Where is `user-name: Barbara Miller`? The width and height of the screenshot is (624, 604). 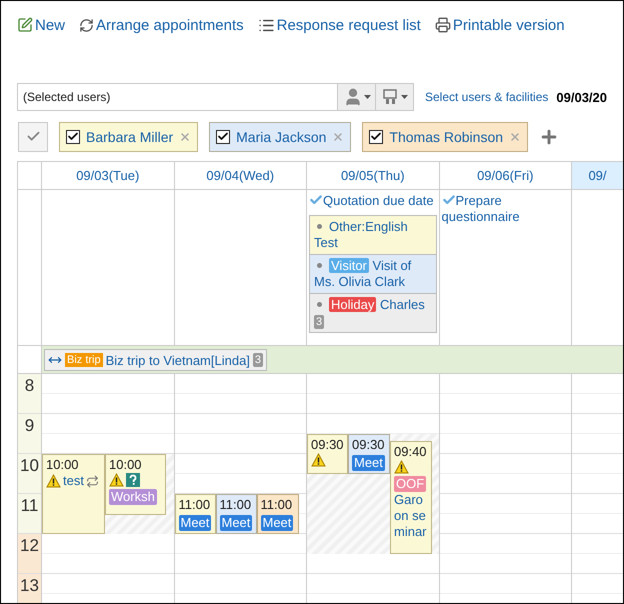
user-name: Barbara Miller is located at coordinates (130, 136).